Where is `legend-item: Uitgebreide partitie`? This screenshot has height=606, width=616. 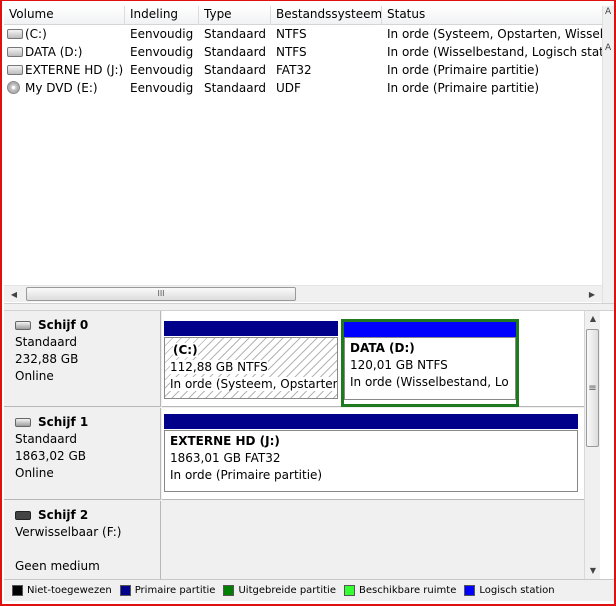
legend-item: Uitgebreide partitie is located at coordinates (279, 590).